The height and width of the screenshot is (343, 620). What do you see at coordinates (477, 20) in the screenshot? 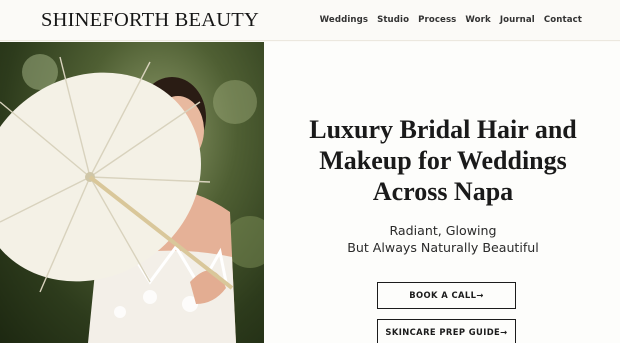
I see `nav-link-work: Work` at bounding box center [477, 20].